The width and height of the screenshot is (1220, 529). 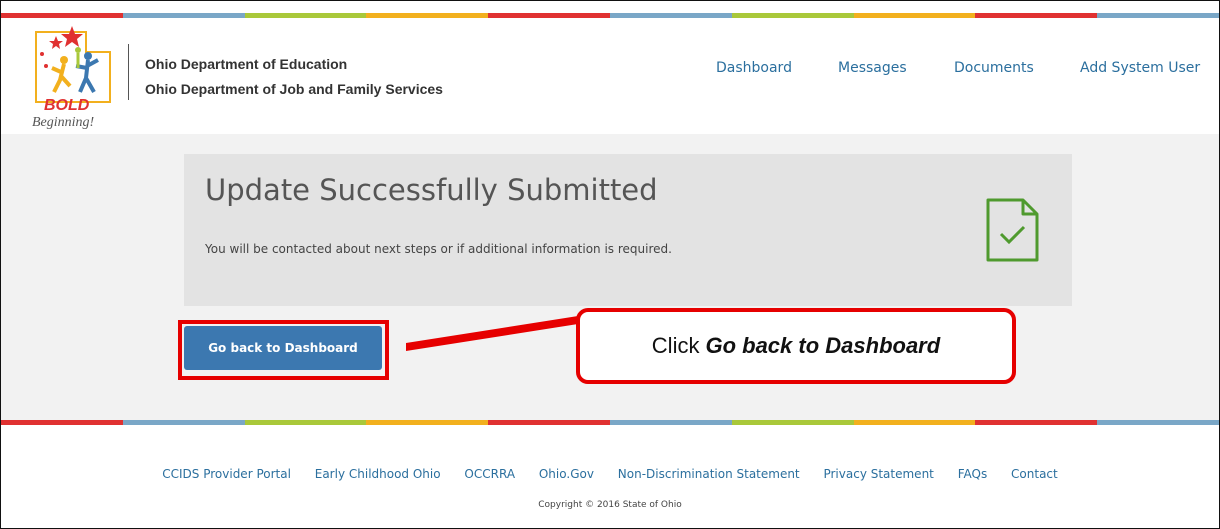 What do you see at coordinates (1012, 230) in the screenshot?
I see `document-check-icon` at bounding box center [1012, 230].